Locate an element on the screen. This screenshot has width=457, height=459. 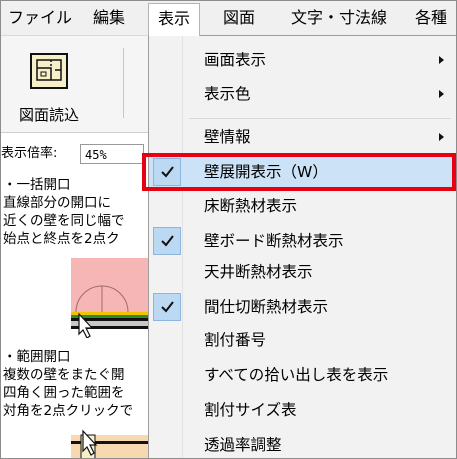
menu-item-label: 天井断熱材表示 is located at coordinates (258, 272).